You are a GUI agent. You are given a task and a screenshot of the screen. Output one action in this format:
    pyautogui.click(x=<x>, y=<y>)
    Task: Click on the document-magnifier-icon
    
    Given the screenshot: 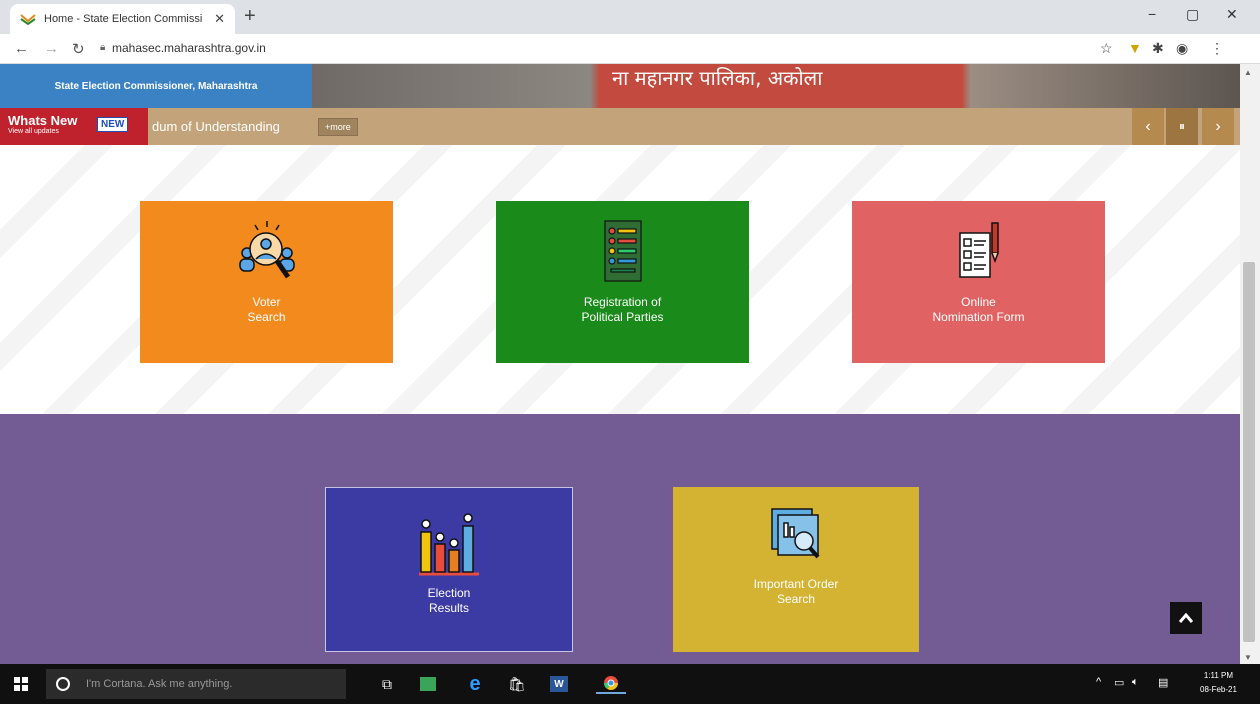 What is the action you would take?
    pyautogui.click(x=795, y=533)
    